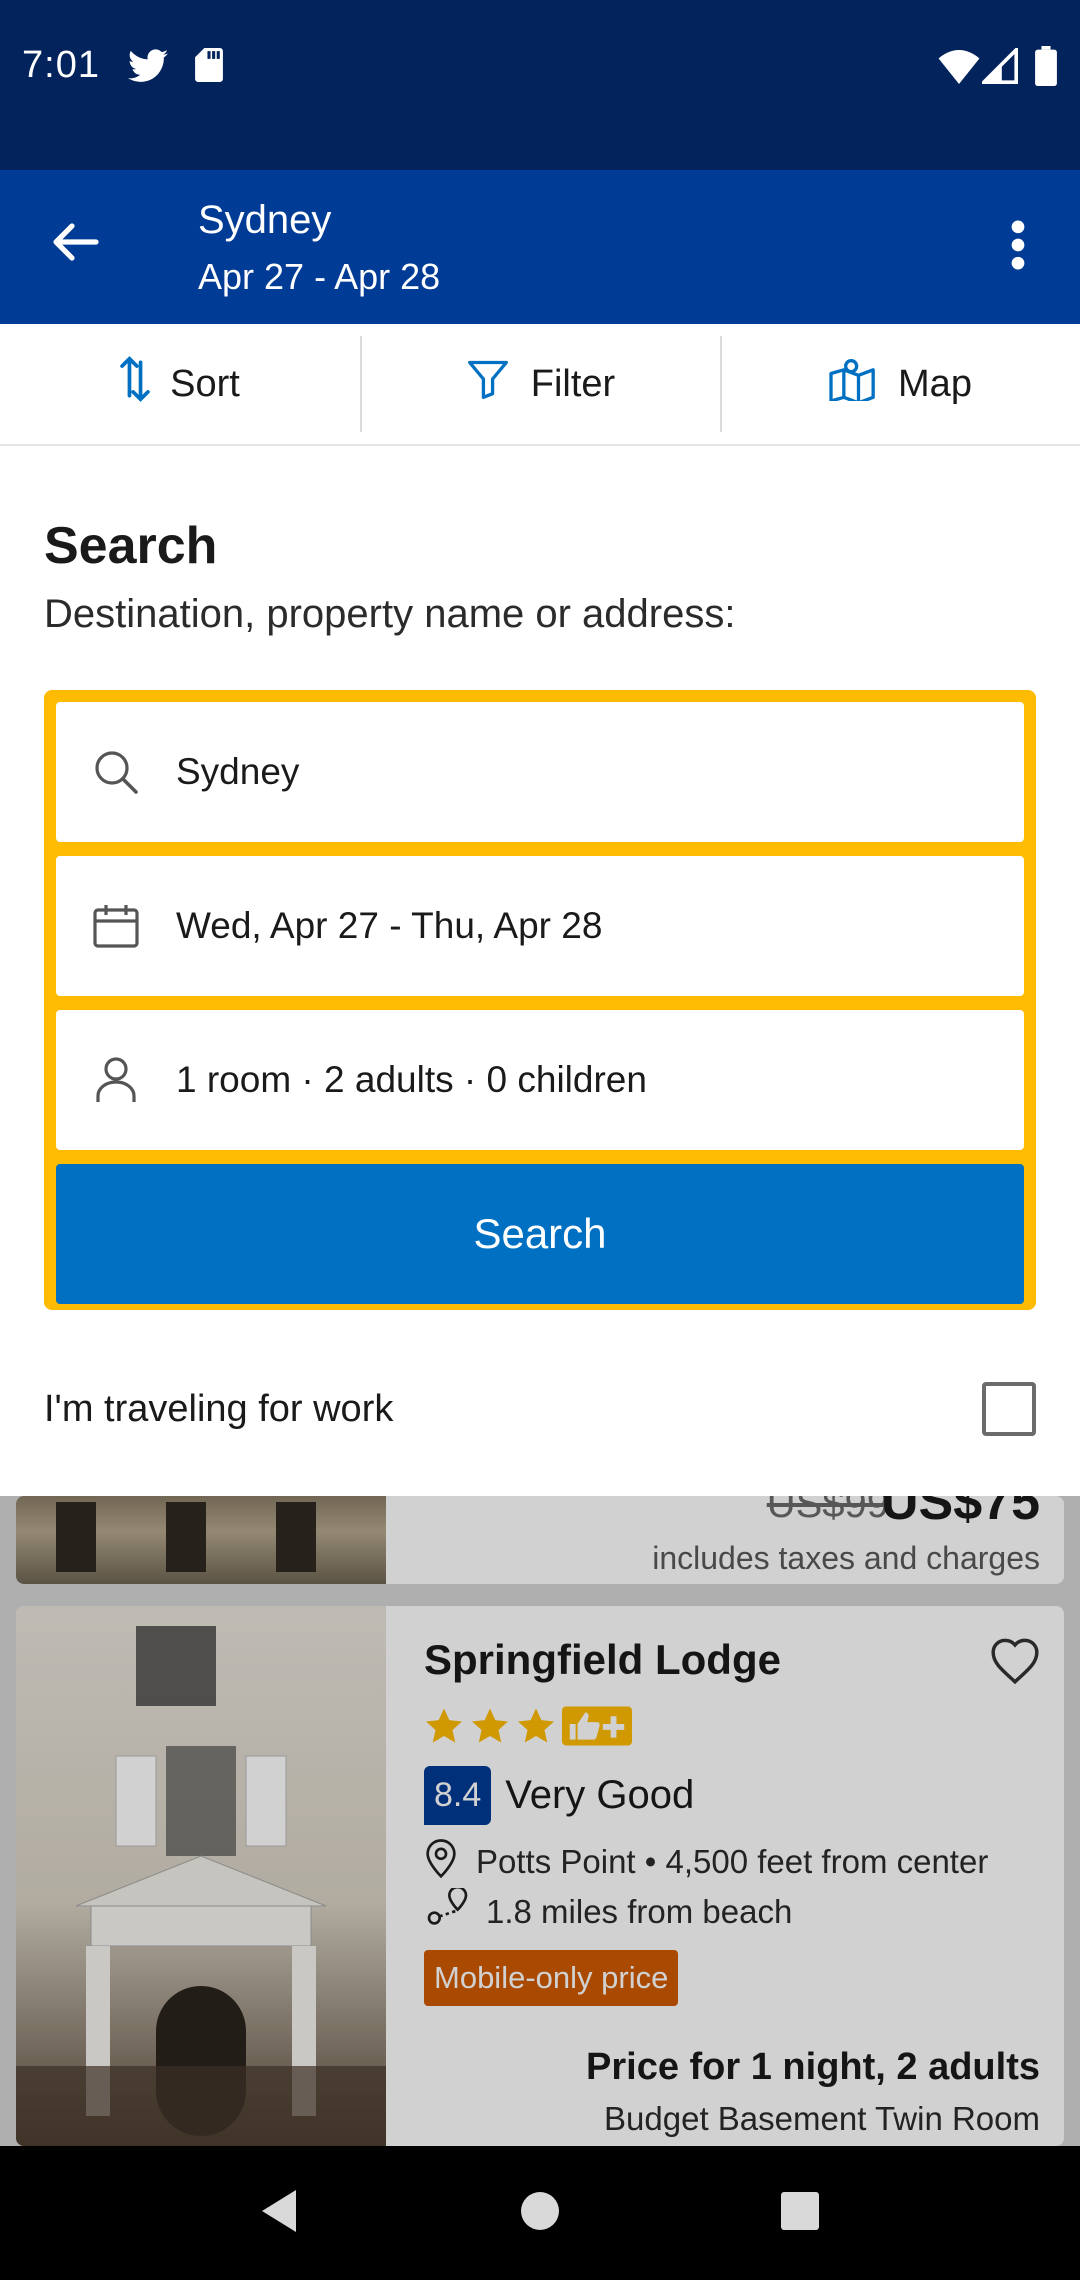  I want to click on wifi-icon, so click(959, 69).